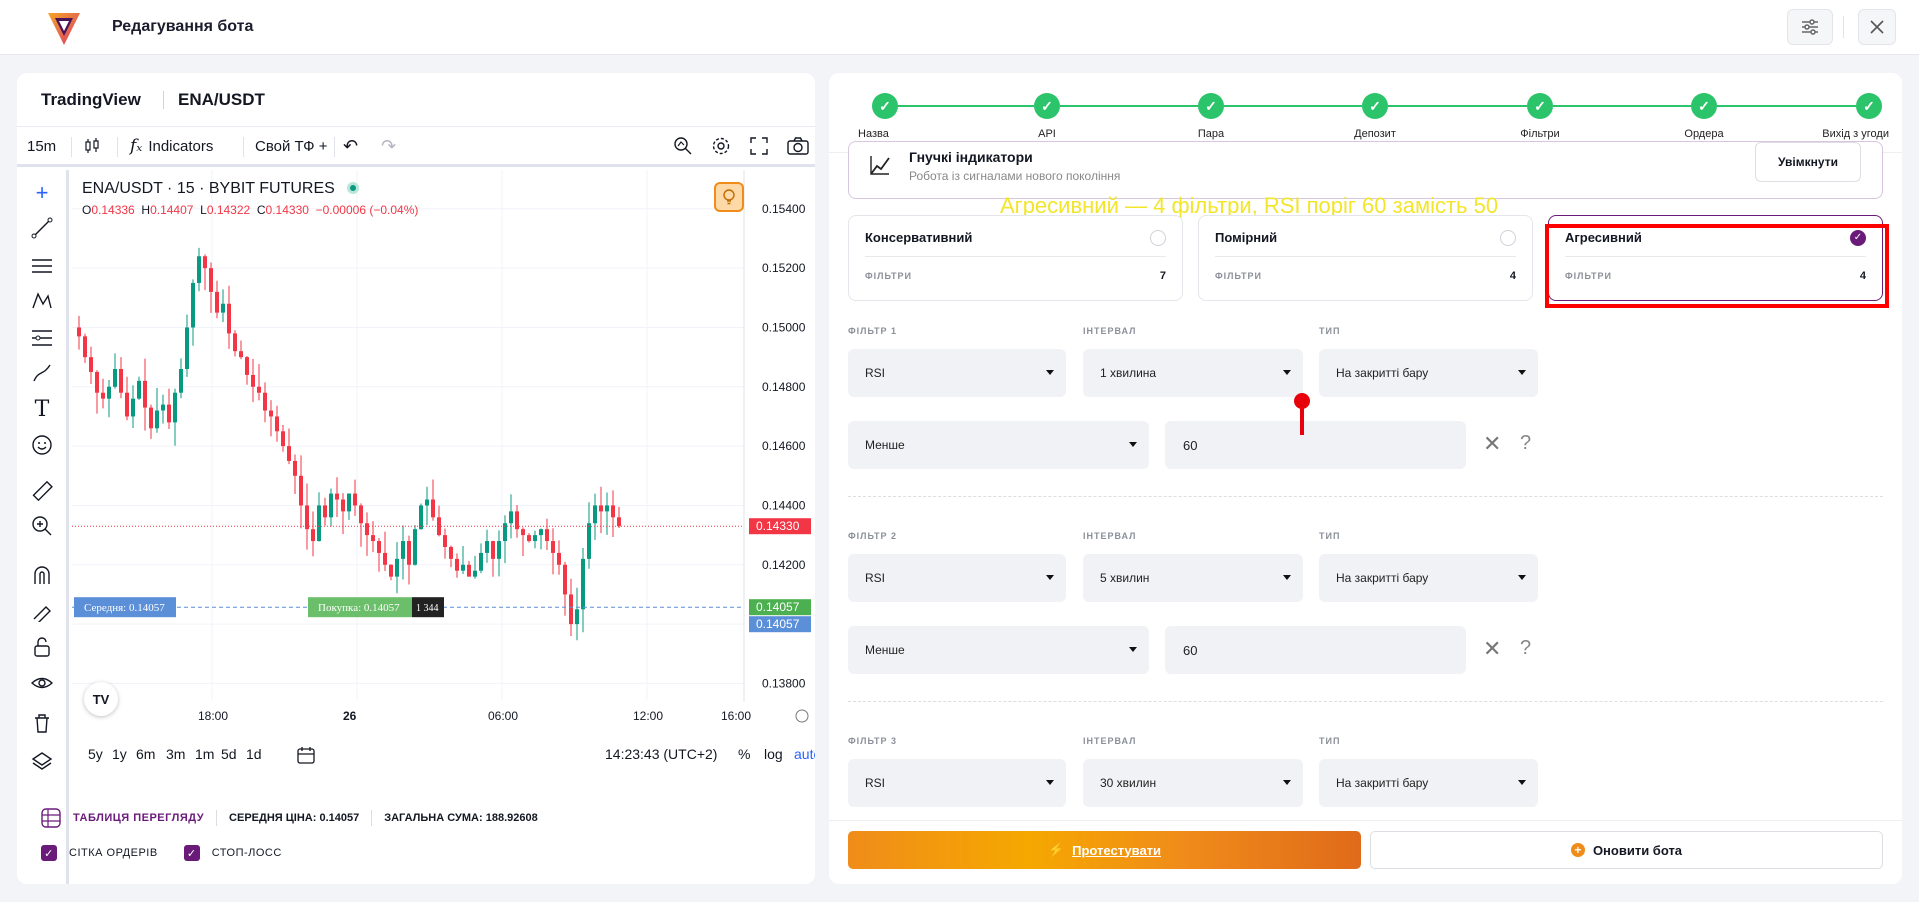 This screenshot has width=1919, height=902. I want to click on range-button: 3m, so click(175, 754).